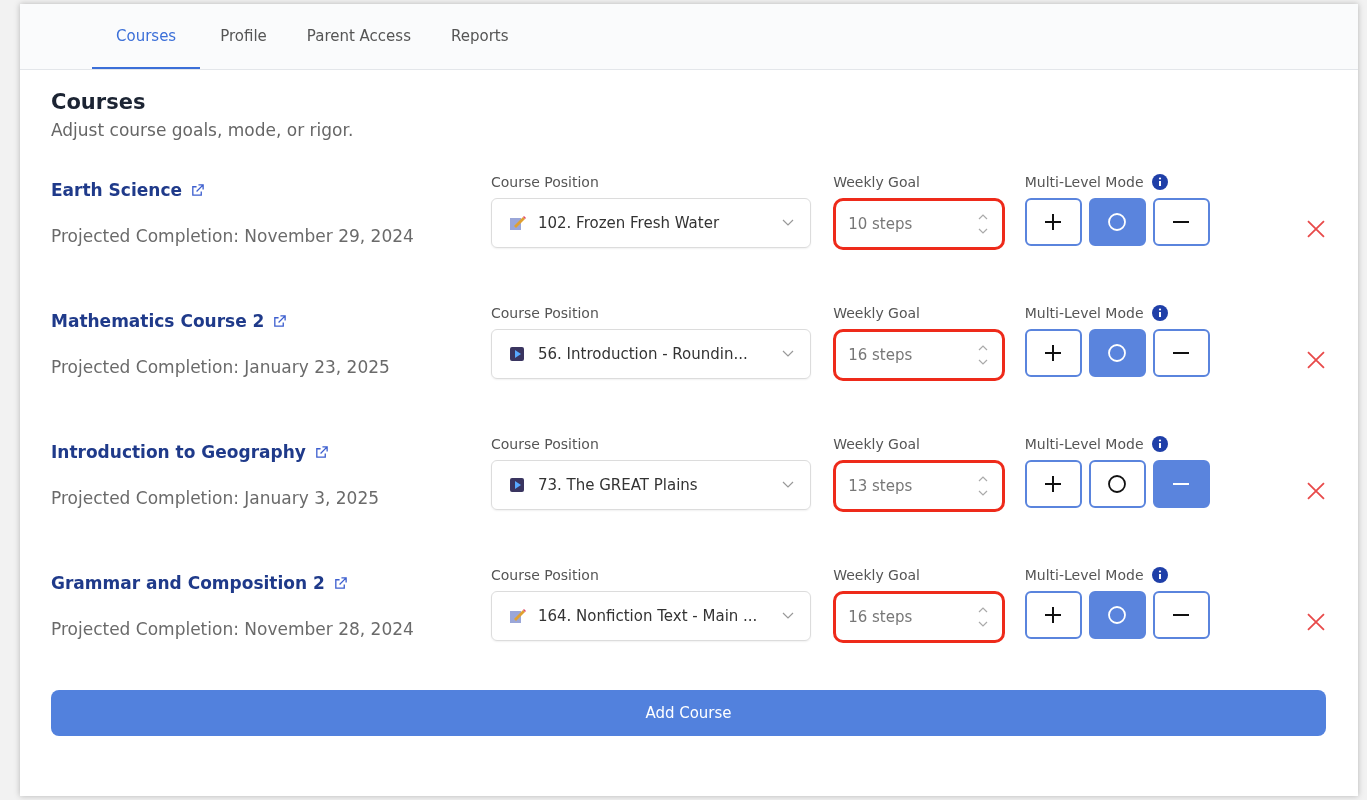 The height and width of the screenshot is (800, 1367). What do you see at coordinates (158, 321) in the screenshot?
I see `course-link: Mathematics Course 2` at bounding box center [158, 321].